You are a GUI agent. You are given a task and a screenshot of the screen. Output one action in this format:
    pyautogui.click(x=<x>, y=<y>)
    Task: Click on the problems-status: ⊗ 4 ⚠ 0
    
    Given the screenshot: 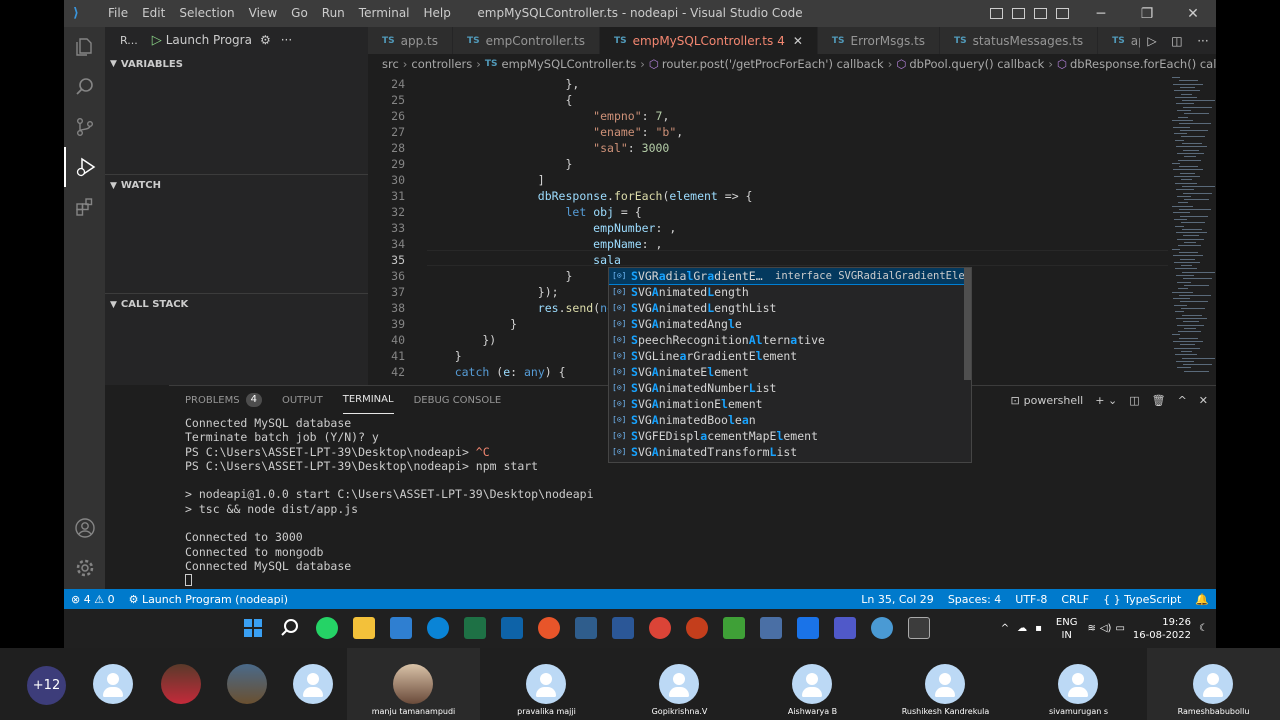 What is the action you would take?
    pyautogui.click(x=93, y=599)
    